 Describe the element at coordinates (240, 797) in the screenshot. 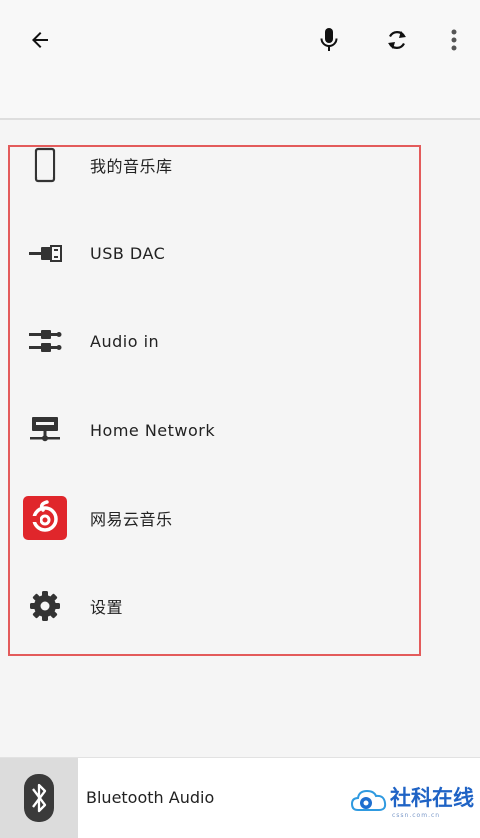

I see `now-playing-bar: Bluetooth Audio 社科在线 cssn.com.cn` at that location.